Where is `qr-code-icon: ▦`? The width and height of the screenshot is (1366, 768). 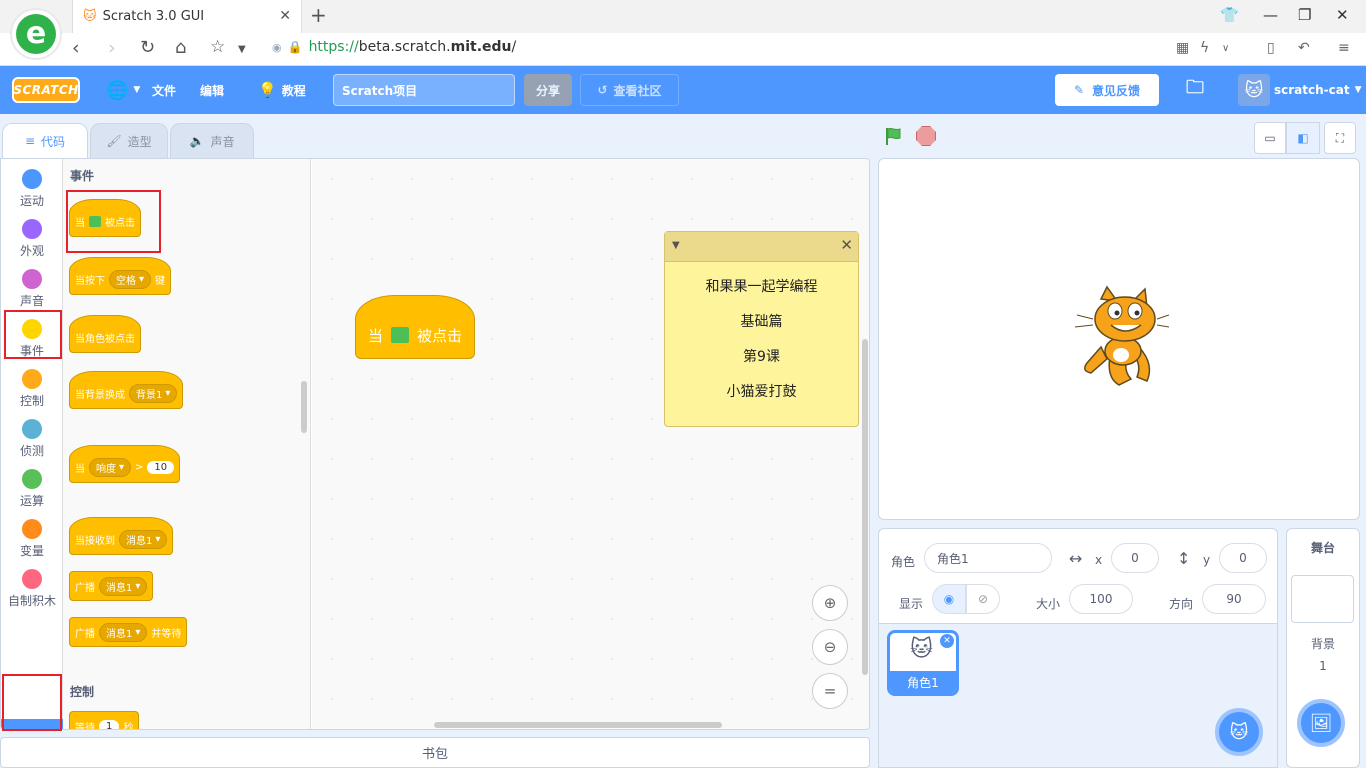
qr-code-icon: ▦ is located at coordinates (1182, 48).